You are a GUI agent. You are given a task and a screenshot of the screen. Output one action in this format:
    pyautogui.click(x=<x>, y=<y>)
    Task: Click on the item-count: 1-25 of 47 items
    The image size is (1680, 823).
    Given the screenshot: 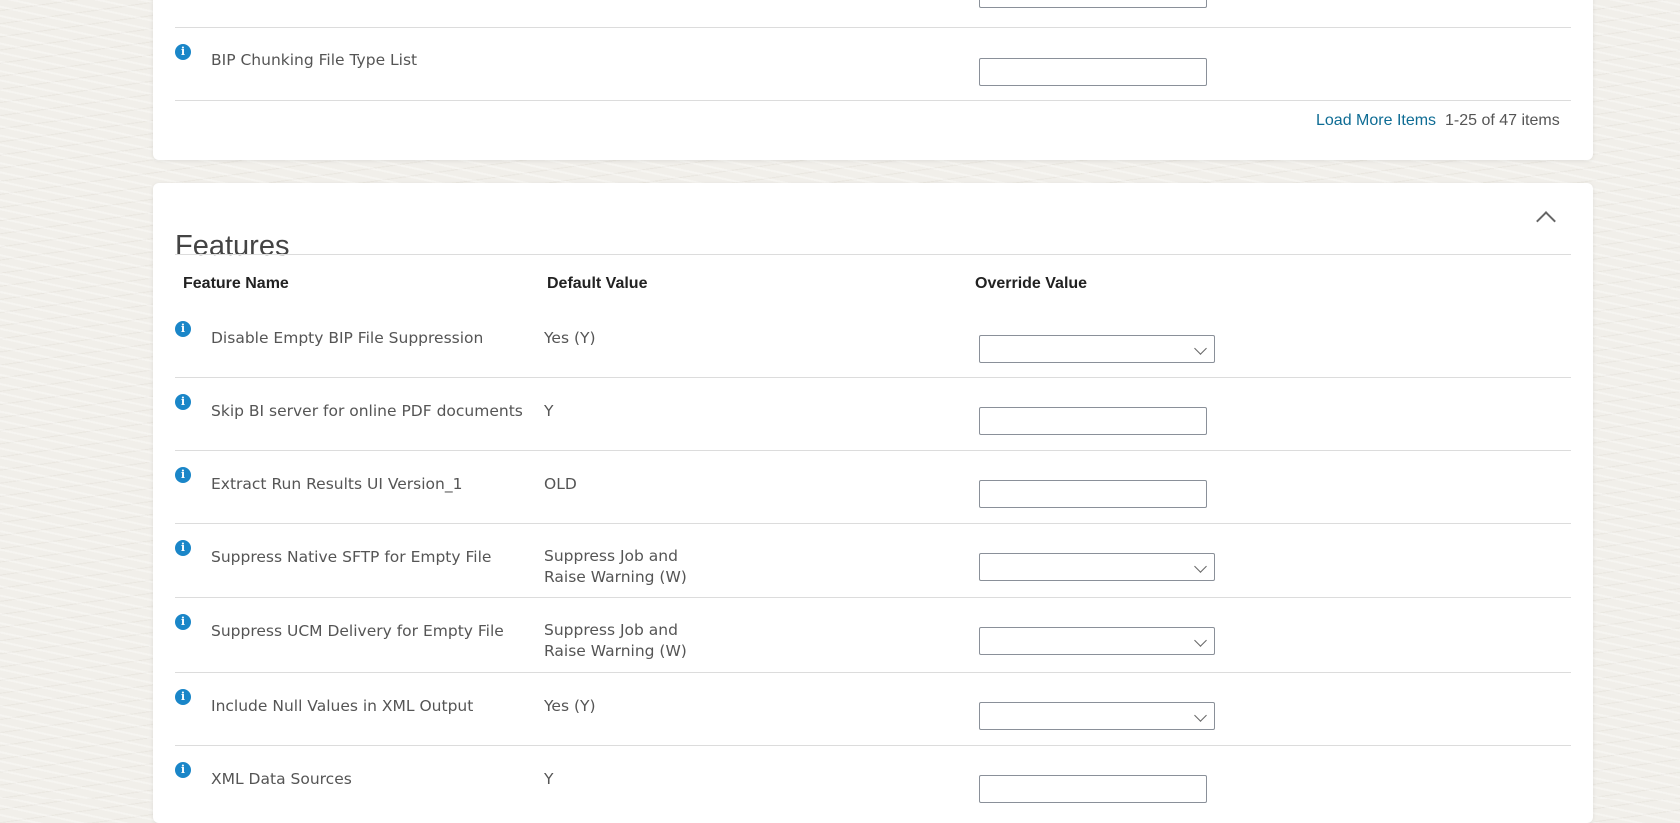 What is the action you would take?
    pyautogui.click(x=1502, y=120)
    